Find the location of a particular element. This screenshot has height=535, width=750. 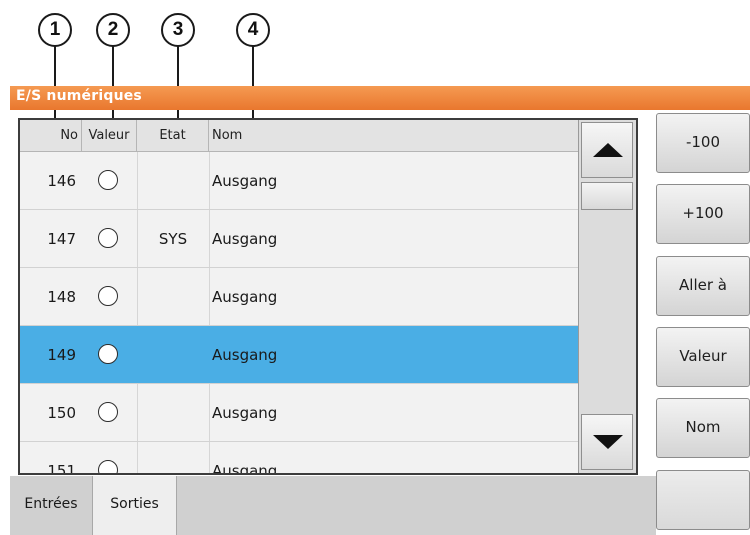

window-title-bar: E/S numériques is located at coordinates (380, 98).